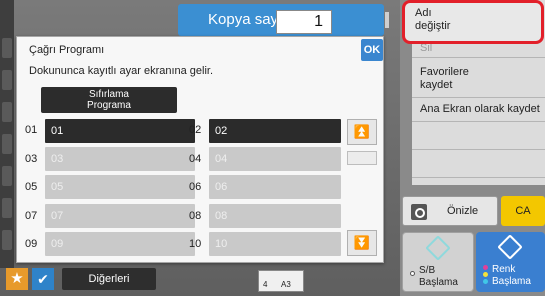 The image size is (545, 296). Describe the element at coordinates (121, 71) in the screenshot. I see `dialog-subtitle: Dokununca kayıtlı ayar ekranına gelir.` at that location.